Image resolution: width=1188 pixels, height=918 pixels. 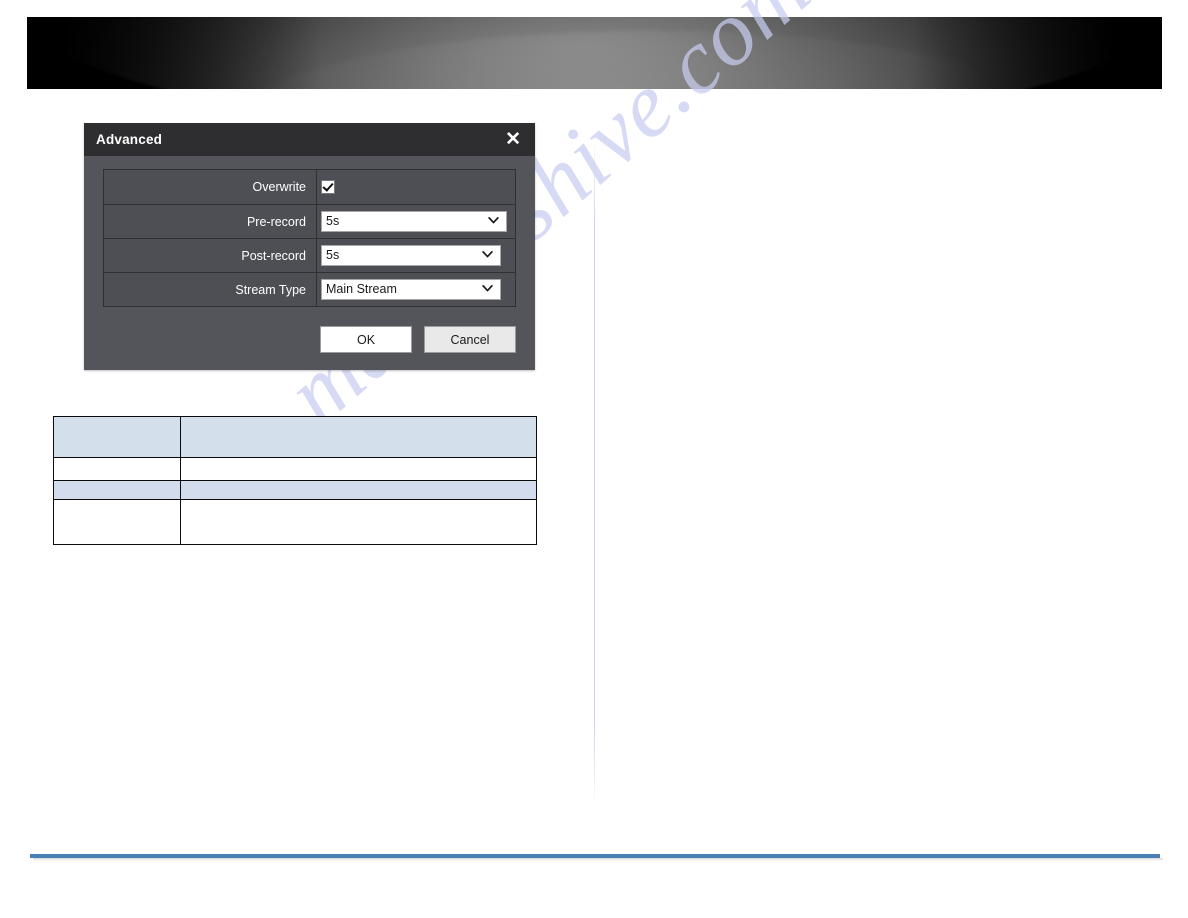 I want to click on cancel-button: Cancel, so click(x=470, y=339).